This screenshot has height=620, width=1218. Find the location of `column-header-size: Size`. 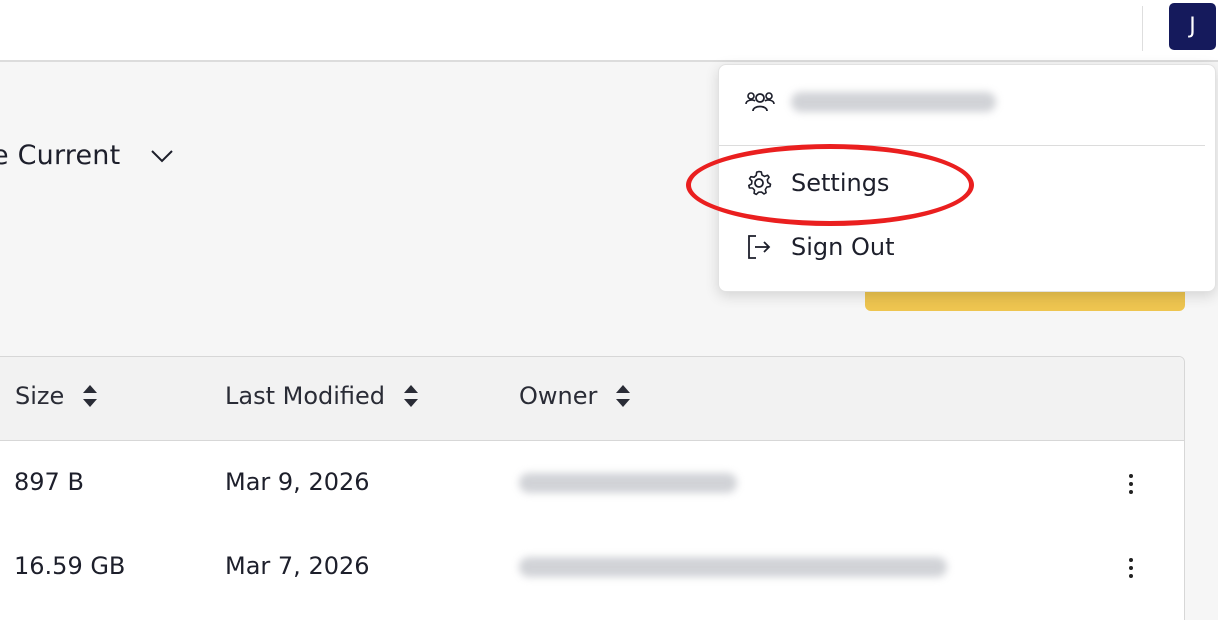

column-header-size: Size is located at coordinates (56, 396).